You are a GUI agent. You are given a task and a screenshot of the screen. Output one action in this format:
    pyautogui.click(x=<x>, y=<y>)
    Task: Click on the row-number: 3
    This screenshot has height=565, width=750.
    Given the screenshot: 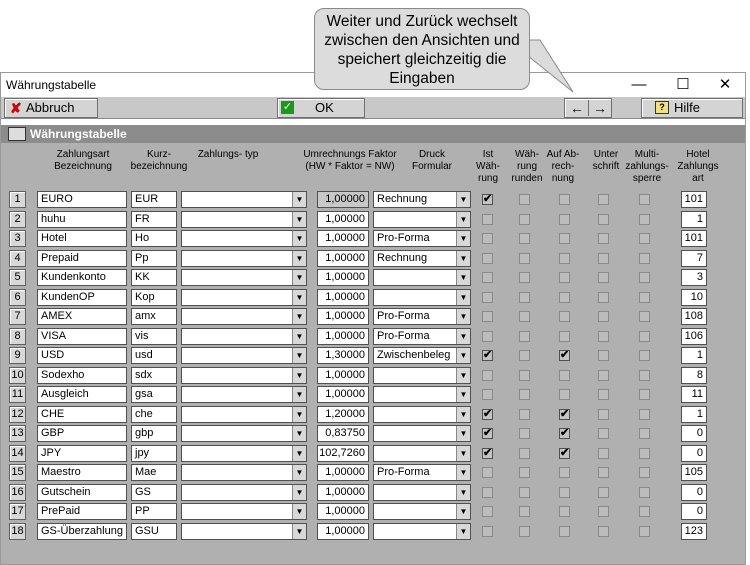 What is the action you would take?
    pyautogui.click(x=17, y=238)
    